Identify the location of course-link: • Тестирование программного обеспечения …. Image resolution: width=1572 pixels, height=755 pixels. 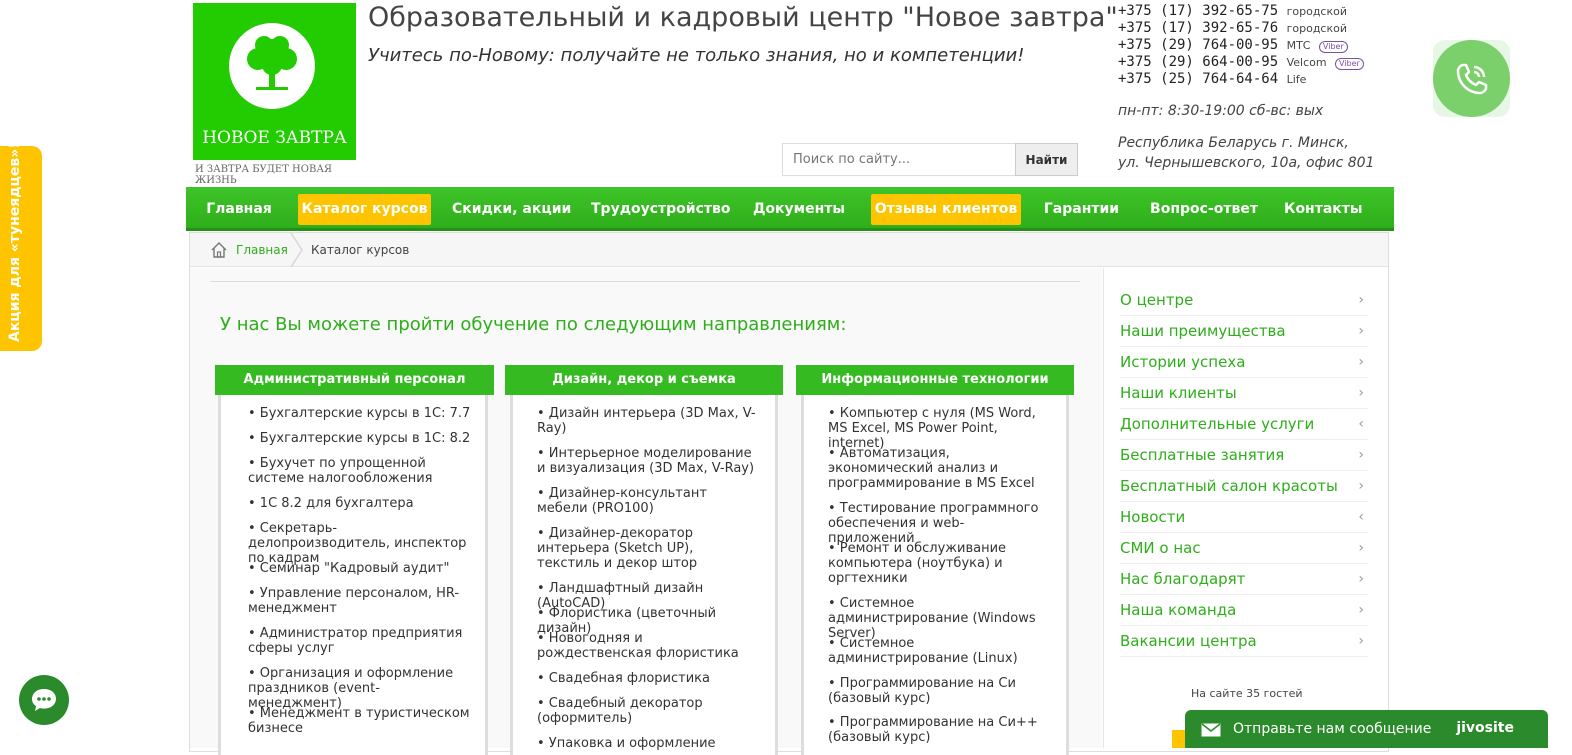
(939, 523).